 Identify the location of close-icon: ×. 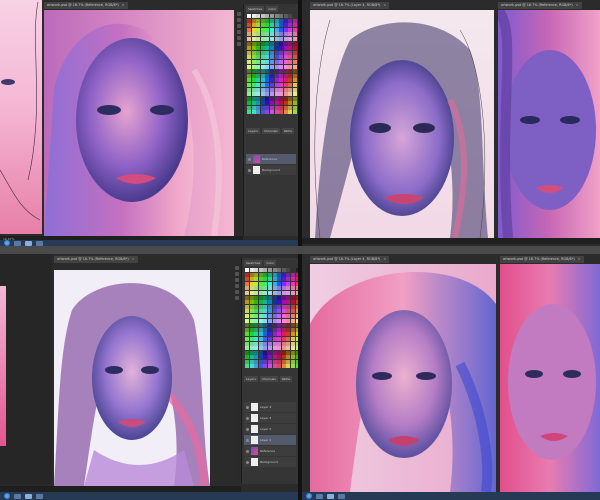
(579, 259).